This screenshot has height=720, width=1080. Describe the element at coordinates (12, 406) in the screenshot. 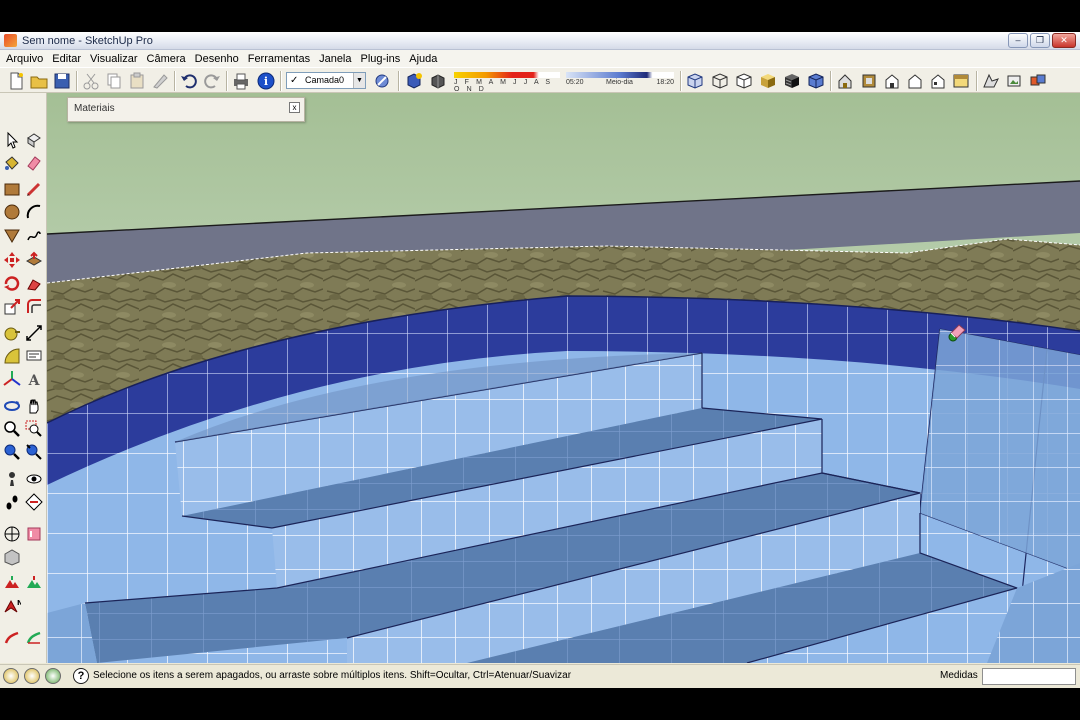

I see `orbit-icon` at that location.